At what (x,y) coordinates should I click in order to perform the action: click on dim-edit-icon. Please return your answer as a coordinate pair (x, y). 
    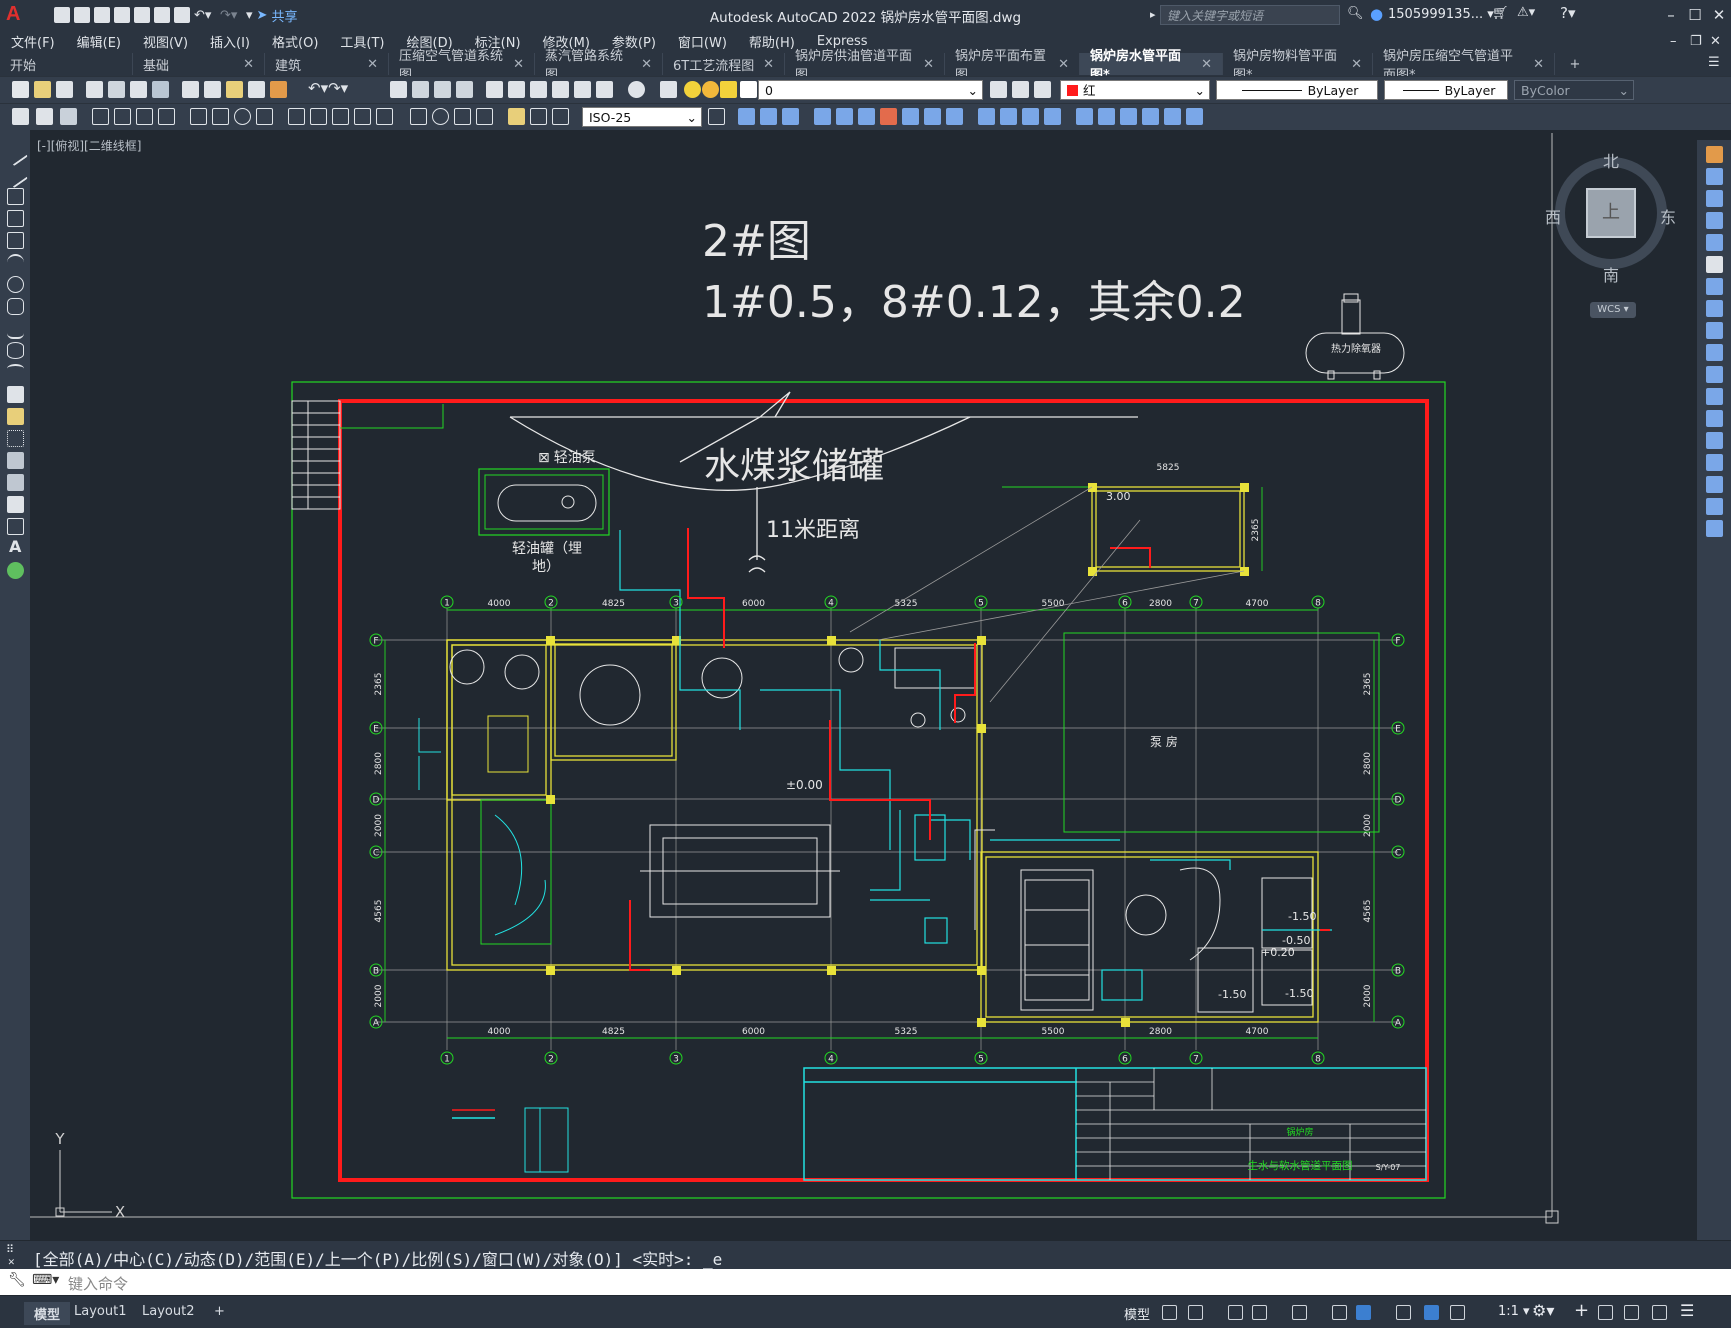
    Looking at the image, I should click on (516, 116).